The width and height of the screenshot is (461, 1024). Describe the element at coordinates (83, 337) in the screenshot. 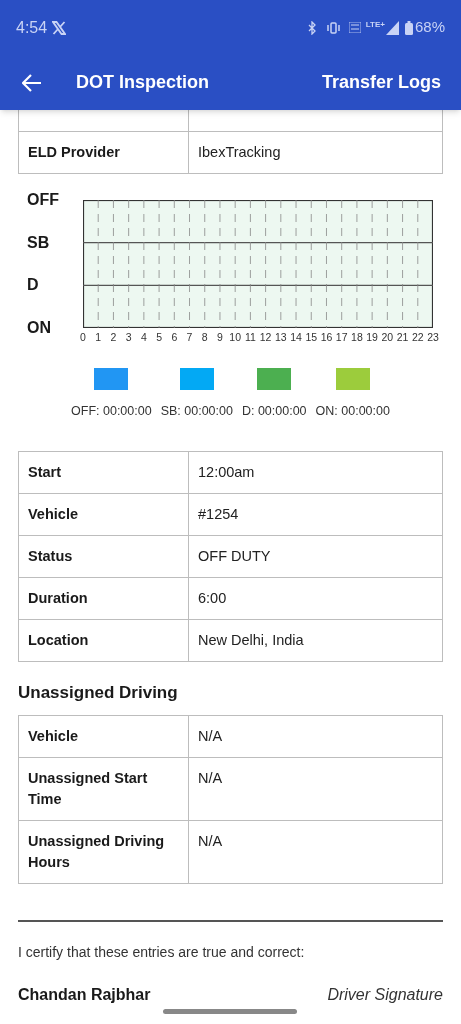

I see `graph-x-label: 0` at that location.